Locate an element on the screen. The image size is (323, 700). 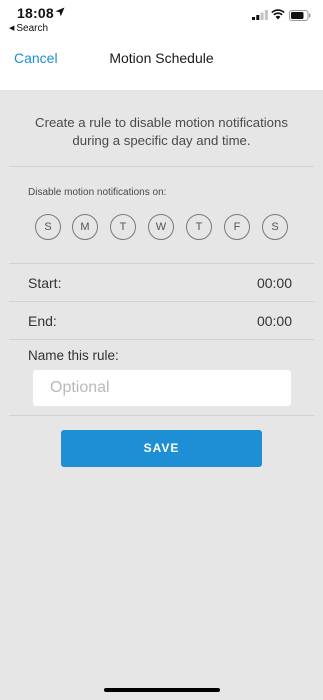
day-toggle-sunday: S is located at coordinates (48, 227).